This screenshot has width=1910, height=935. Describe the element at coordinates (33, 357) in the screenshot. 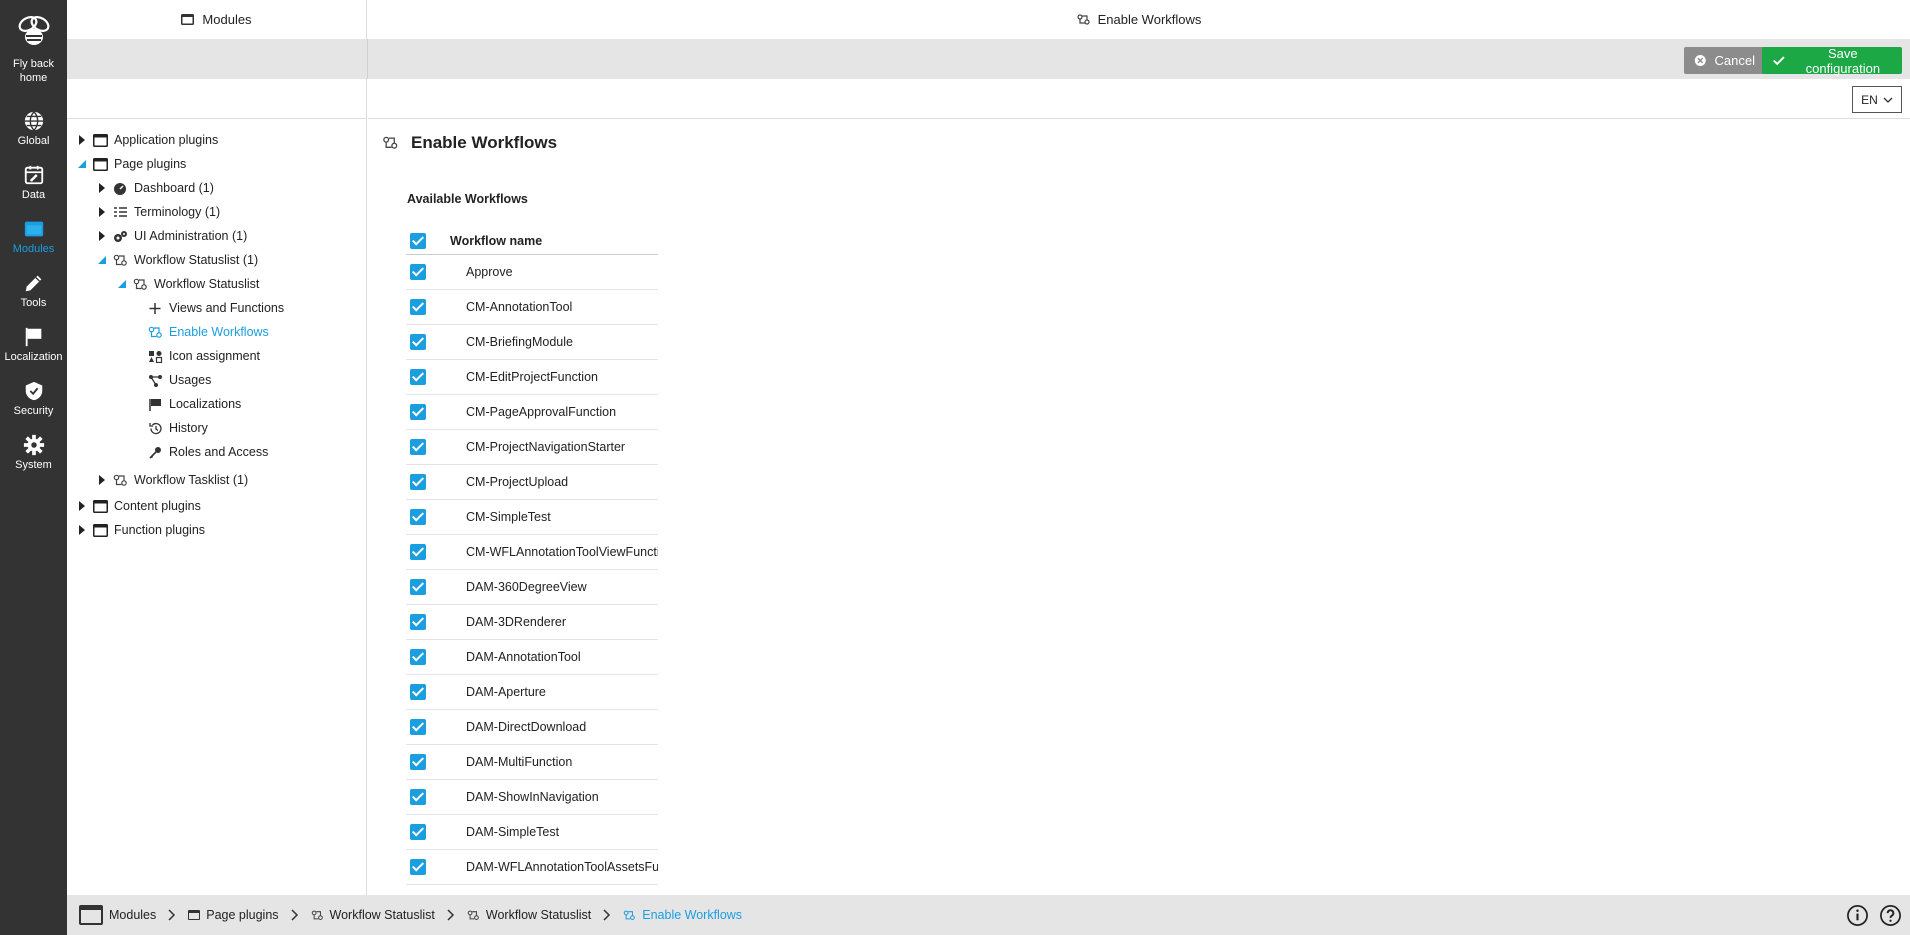

I see `rail-item-localization-label: Localization` at that location.